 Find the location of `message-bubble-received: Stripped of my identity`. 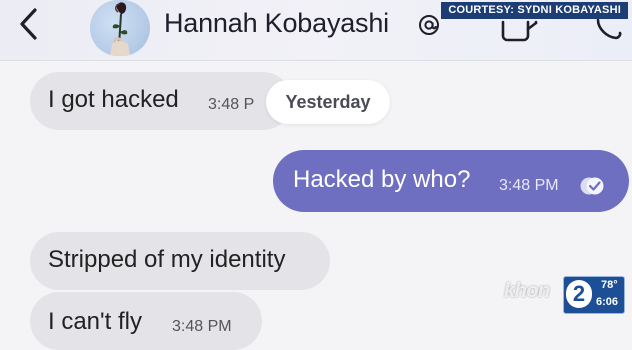

message-bubble-received: Stripped of my identity is located at coordinates (180, 261).